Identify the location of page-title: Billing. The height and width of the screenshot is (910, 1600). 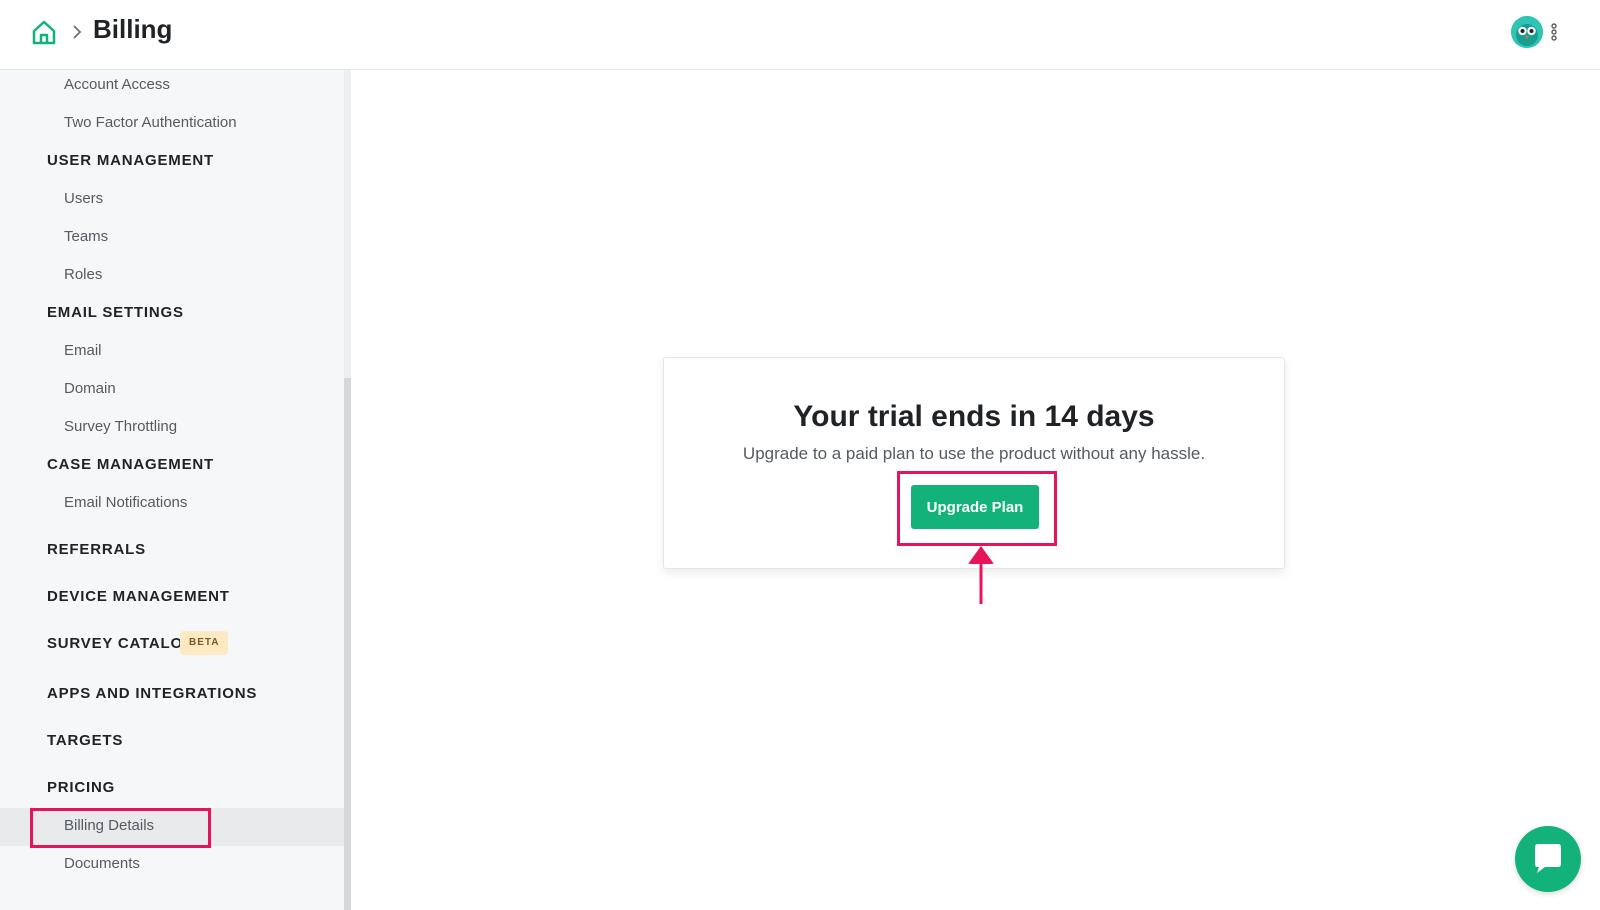
(133, 29).